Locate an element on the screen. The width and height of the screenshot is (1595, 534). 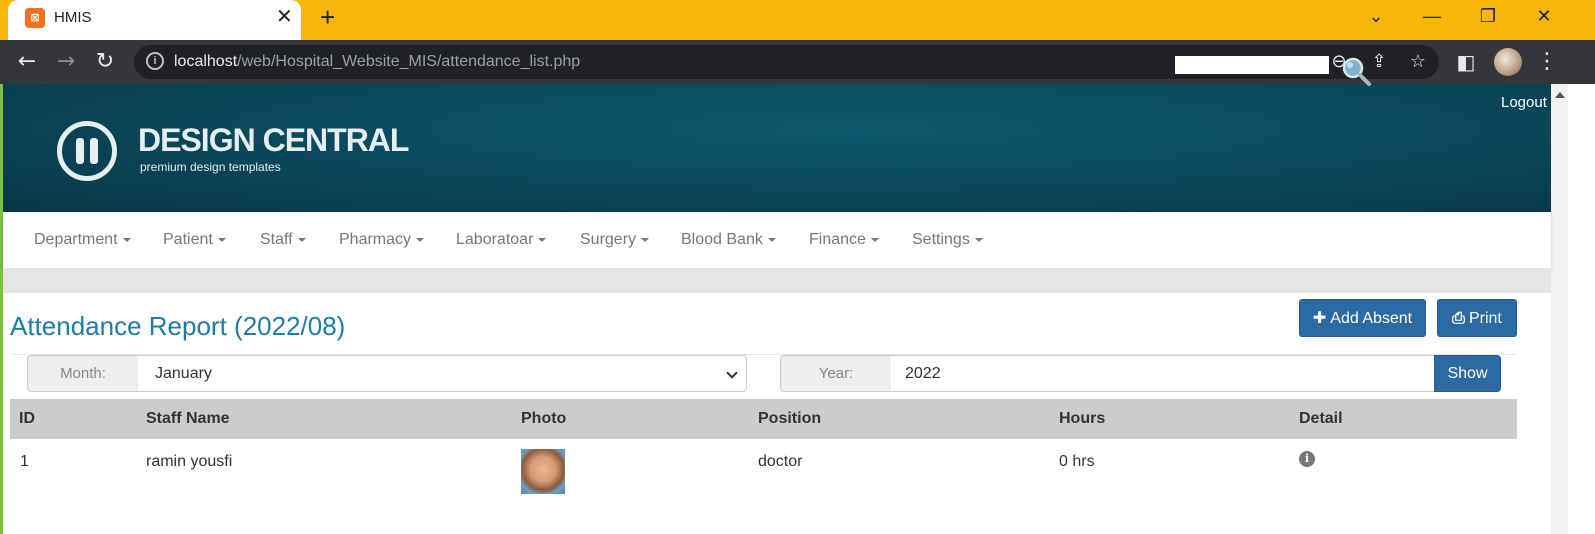
cell-hours: 0 hrs is located at coordinates (1077, 461).